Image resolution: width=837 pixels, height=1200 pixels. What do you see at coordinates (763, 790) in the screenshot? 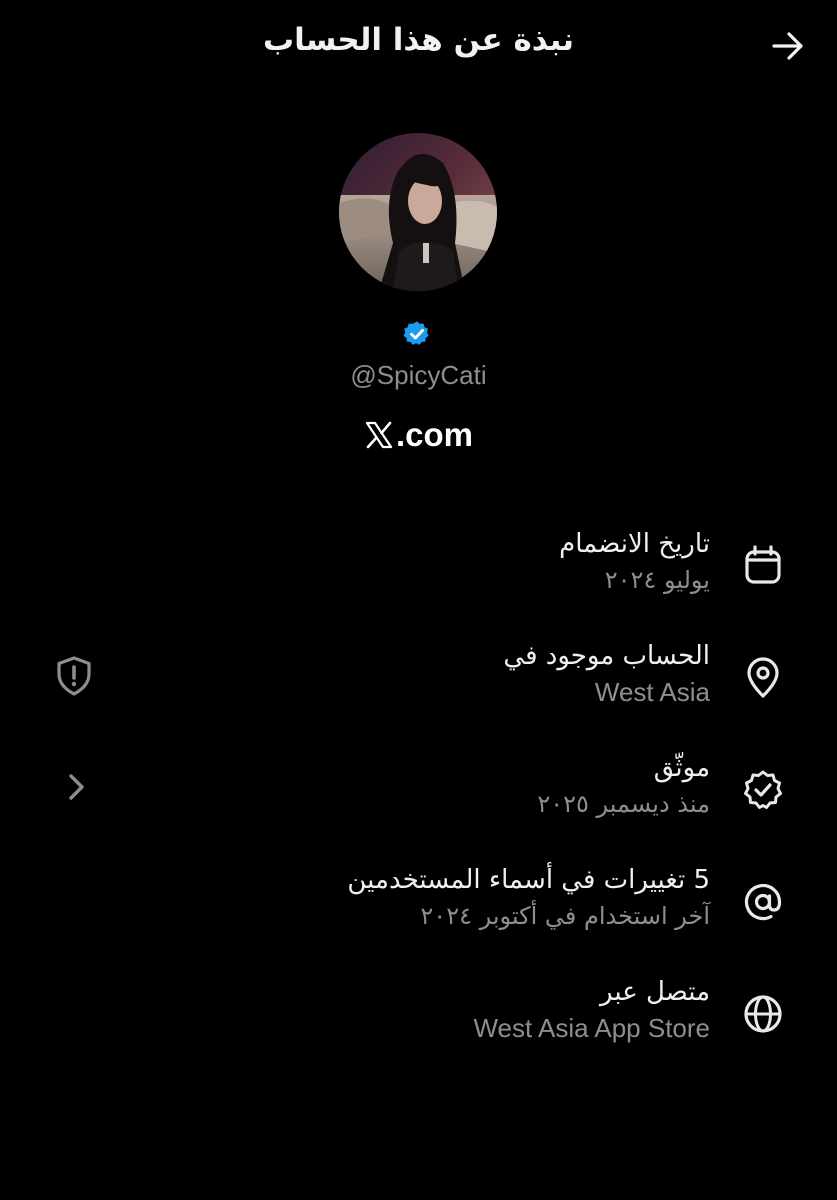
I see `verified-outline-icon` at bounding box center [763, 790].